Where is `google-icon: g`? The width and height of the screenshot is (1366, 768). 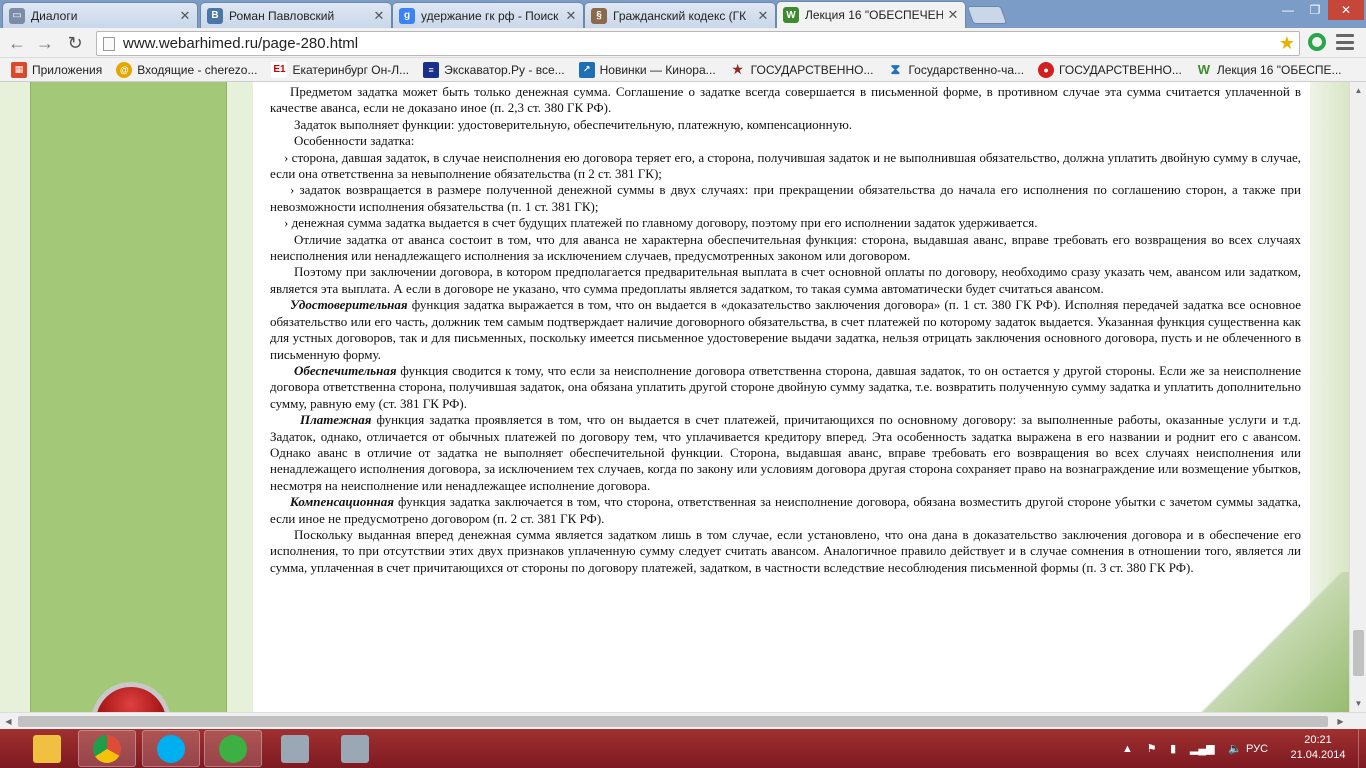 google-icon: g is located at coordinates (407, 15).